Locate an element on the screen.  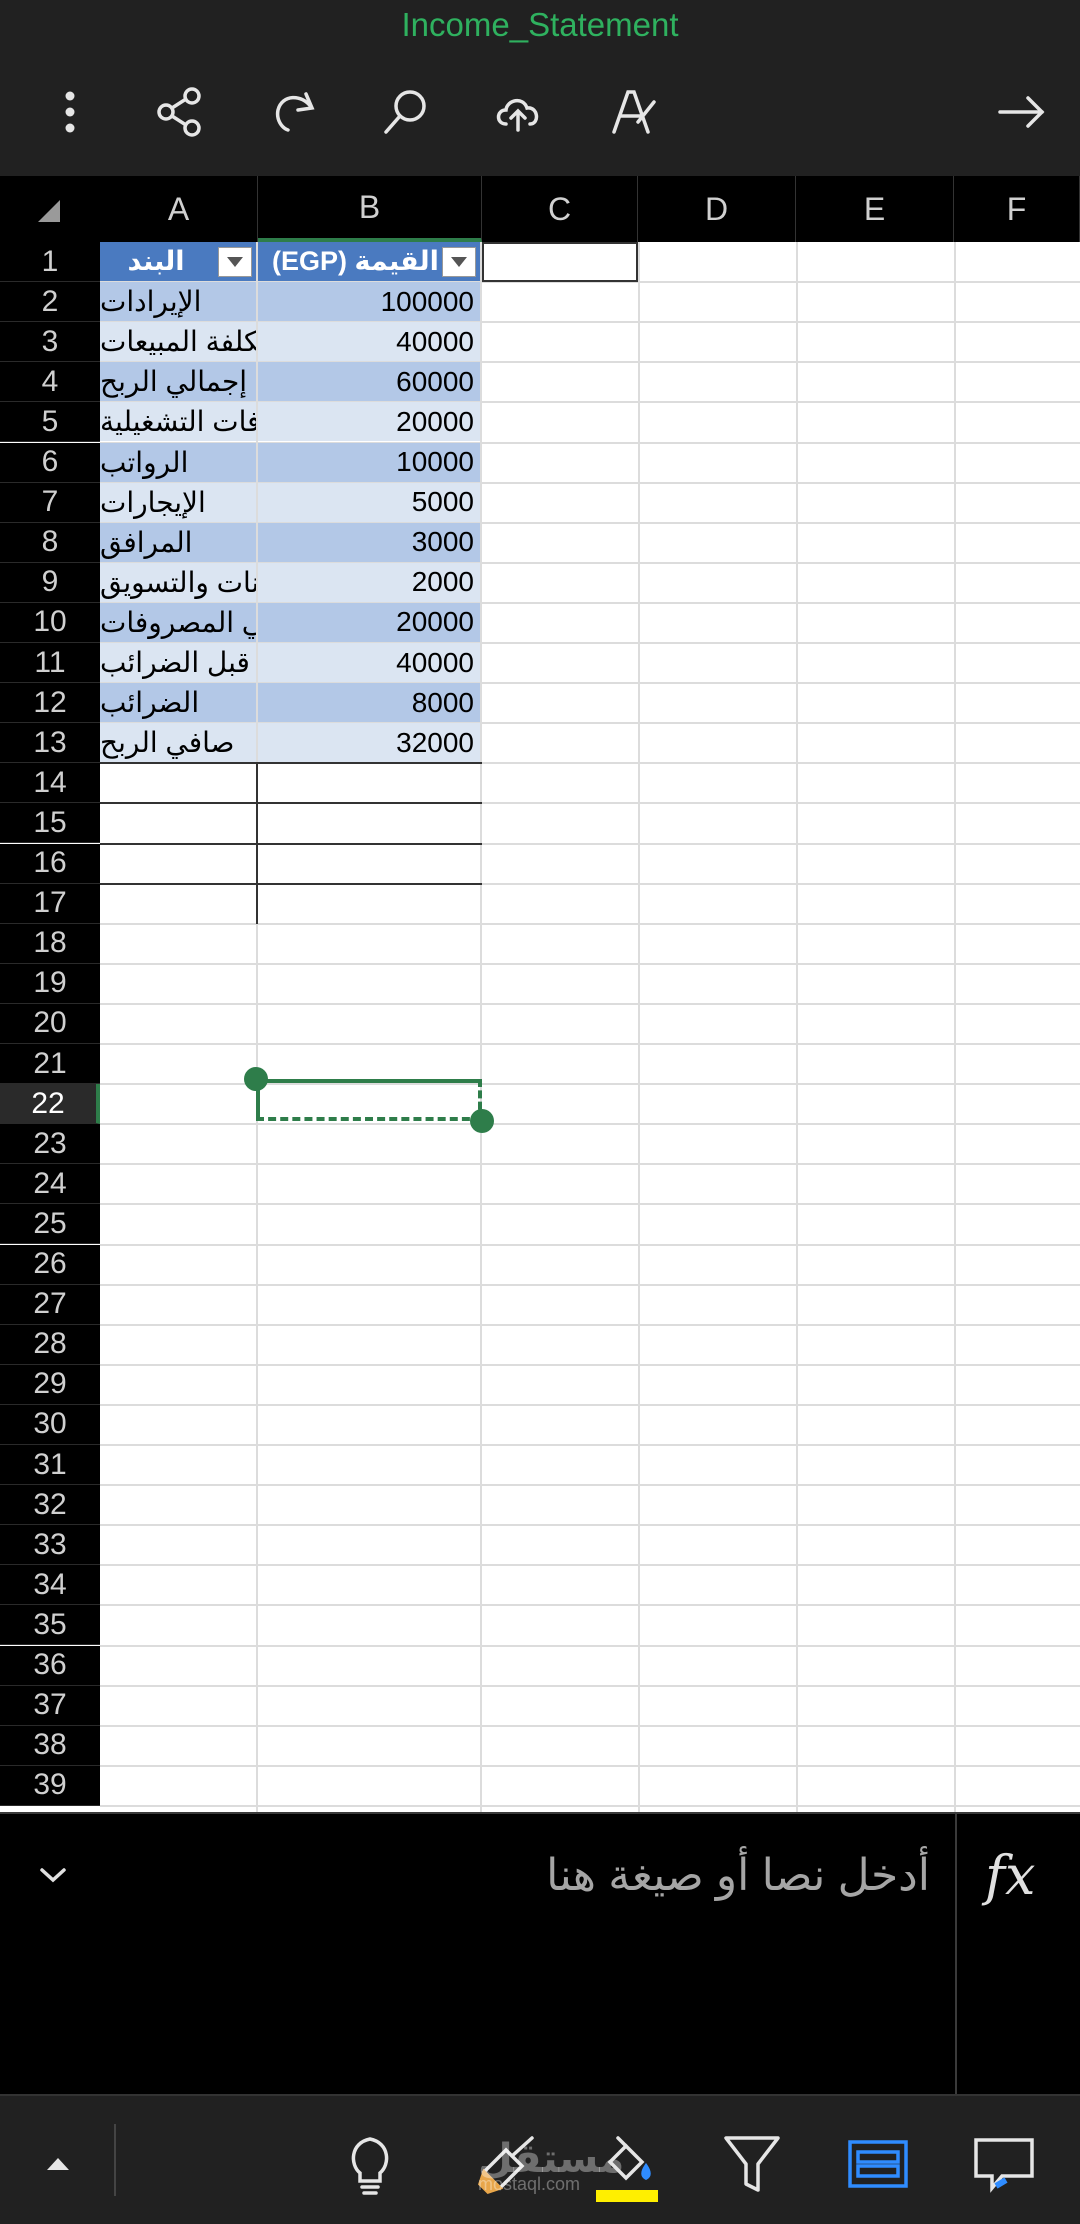
table-cell-item: المرافق is located at coordinates (178, 542).